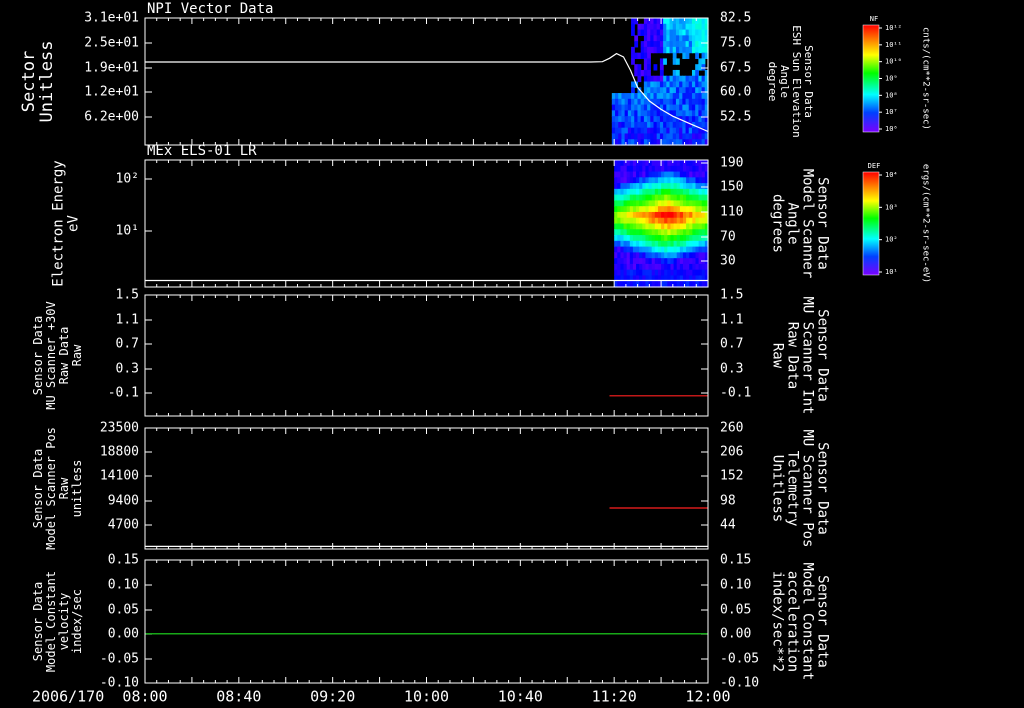  What do you see at coordinates (735, 610) in the screenshot?
I see `y2-tick-label: 0.05` at bounding box center [735, 610].